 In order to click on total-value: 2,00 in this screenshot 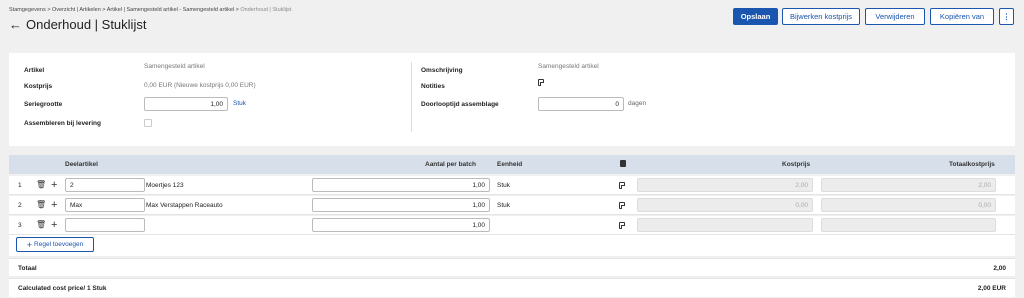, I will do `click(999, 268)`.